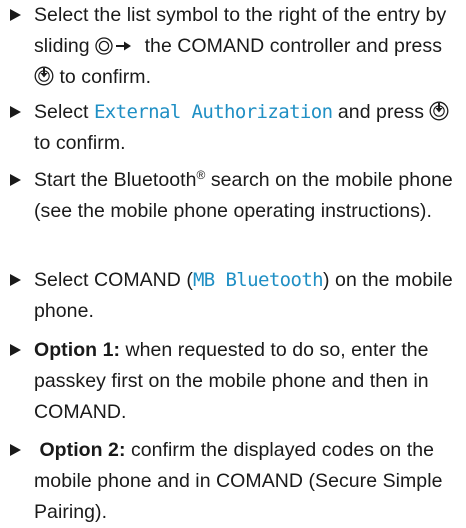  What do you see at coordinates (258, 280) in the screenshot?
I see `device-name-mb-bluetooth: MB Bluetooth` at bounding box center [258, 280].